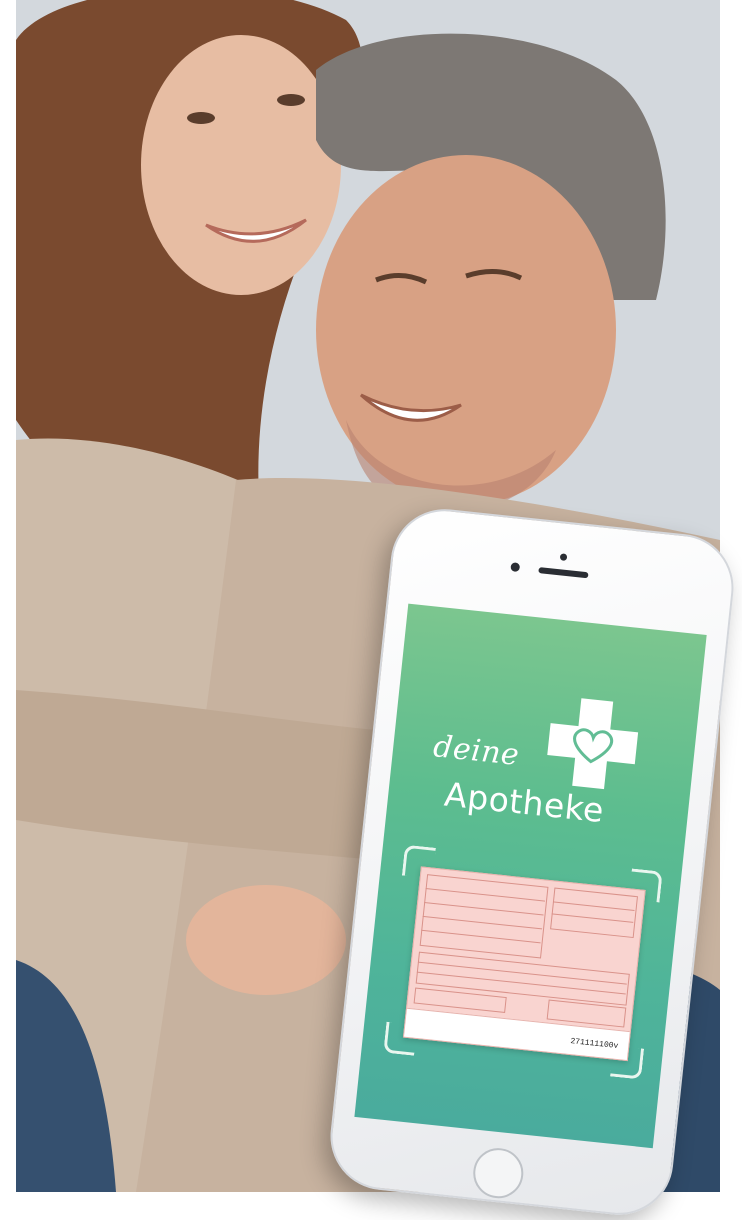  Describe the element at coordinates (563, 573) in the screenshot. I see `earpiece-speaker` at that location.